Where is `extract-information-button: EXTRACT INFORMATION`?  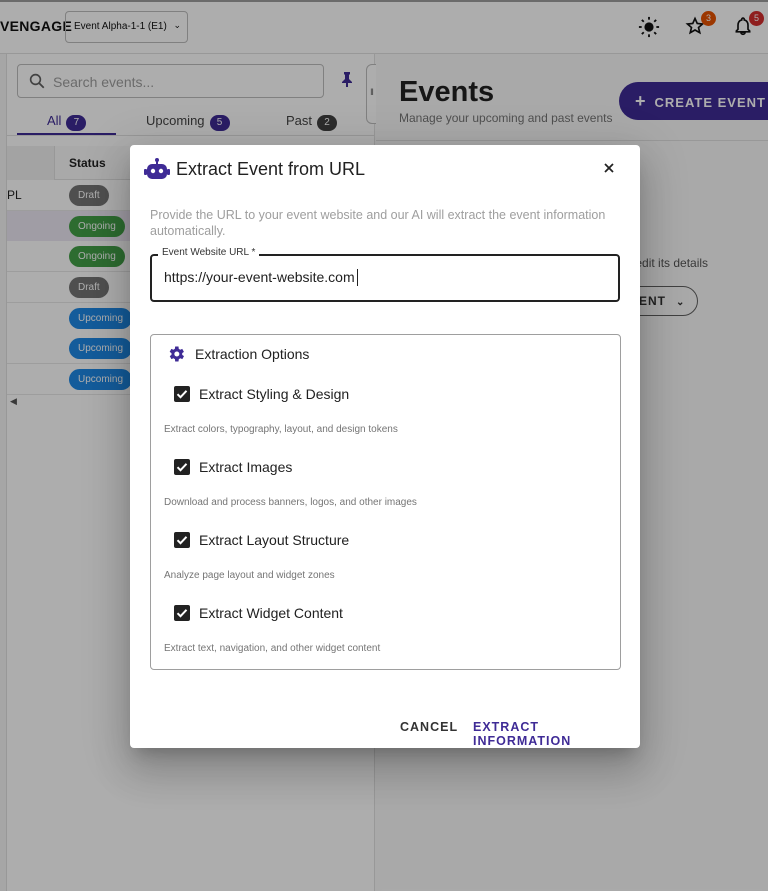
extract-information-button: EXTRACT INFORMATION is located at coordinates (556, 734).